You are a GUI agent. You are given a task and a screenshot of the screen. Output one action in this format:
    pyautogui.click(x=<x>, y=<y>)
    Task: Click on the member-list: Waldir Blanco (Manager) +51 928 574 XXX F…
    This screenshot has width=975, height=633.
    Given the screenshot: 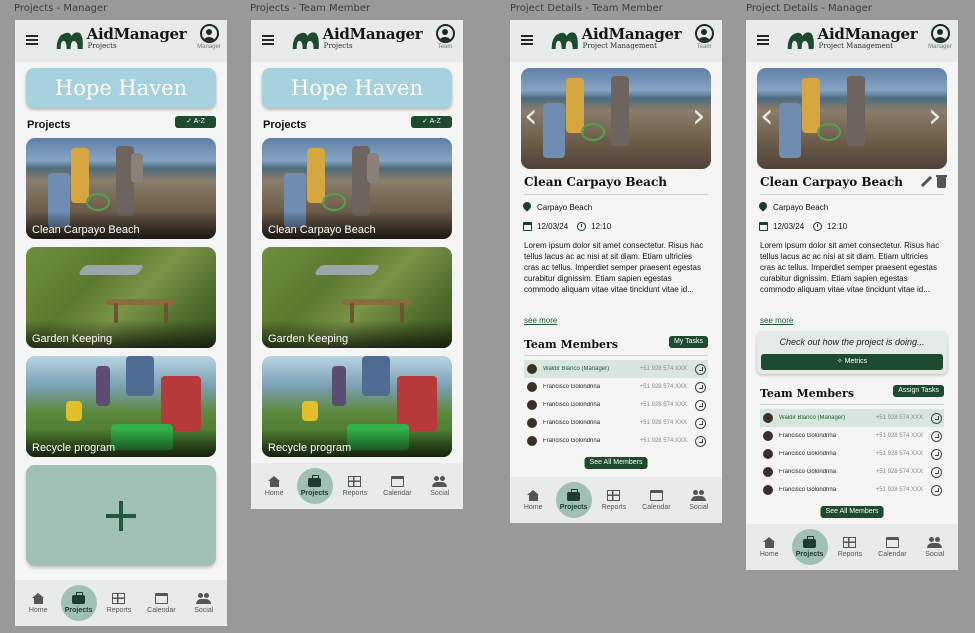 What is the action you would take?
    pyautogui.click(x=852, y=454)
    